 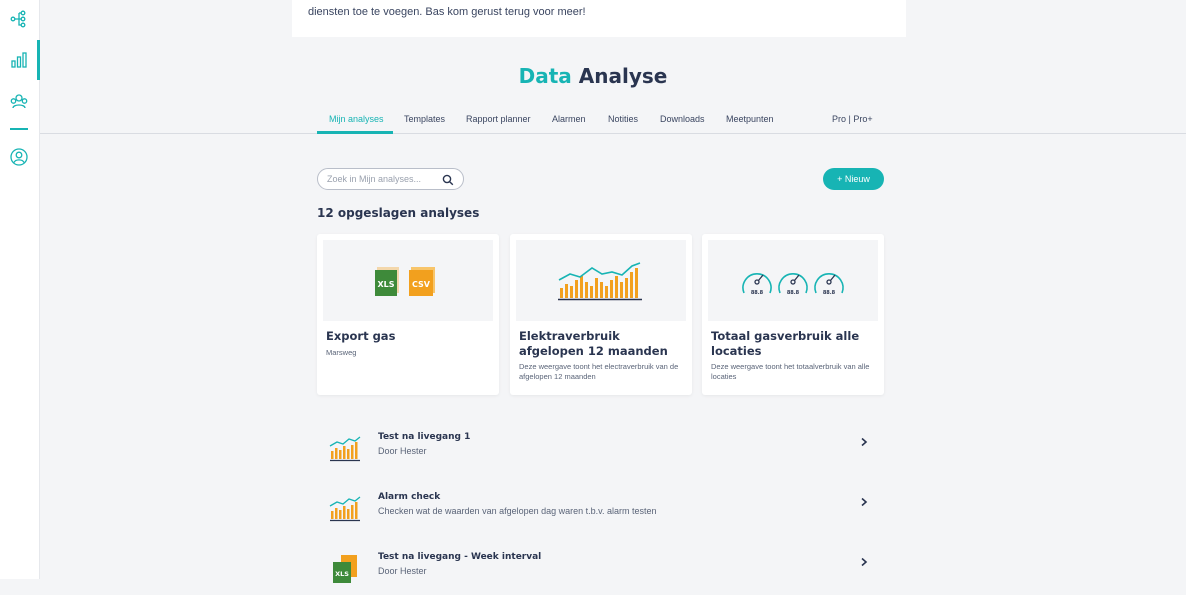 I want to click on svg-text: CSV, so click(x=421, y=284).